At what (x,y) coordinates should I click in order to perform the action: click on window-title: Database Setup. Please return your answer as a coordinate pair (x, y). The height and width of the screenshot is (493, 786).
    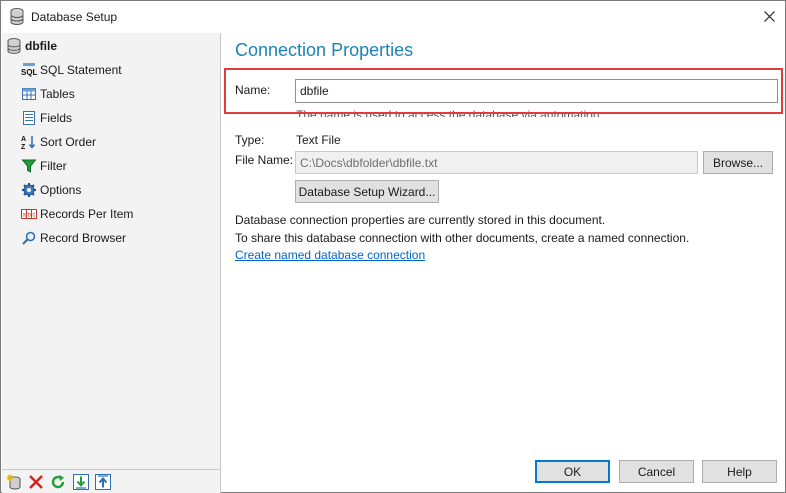
    Looking at the image, I should click on (74, 17).